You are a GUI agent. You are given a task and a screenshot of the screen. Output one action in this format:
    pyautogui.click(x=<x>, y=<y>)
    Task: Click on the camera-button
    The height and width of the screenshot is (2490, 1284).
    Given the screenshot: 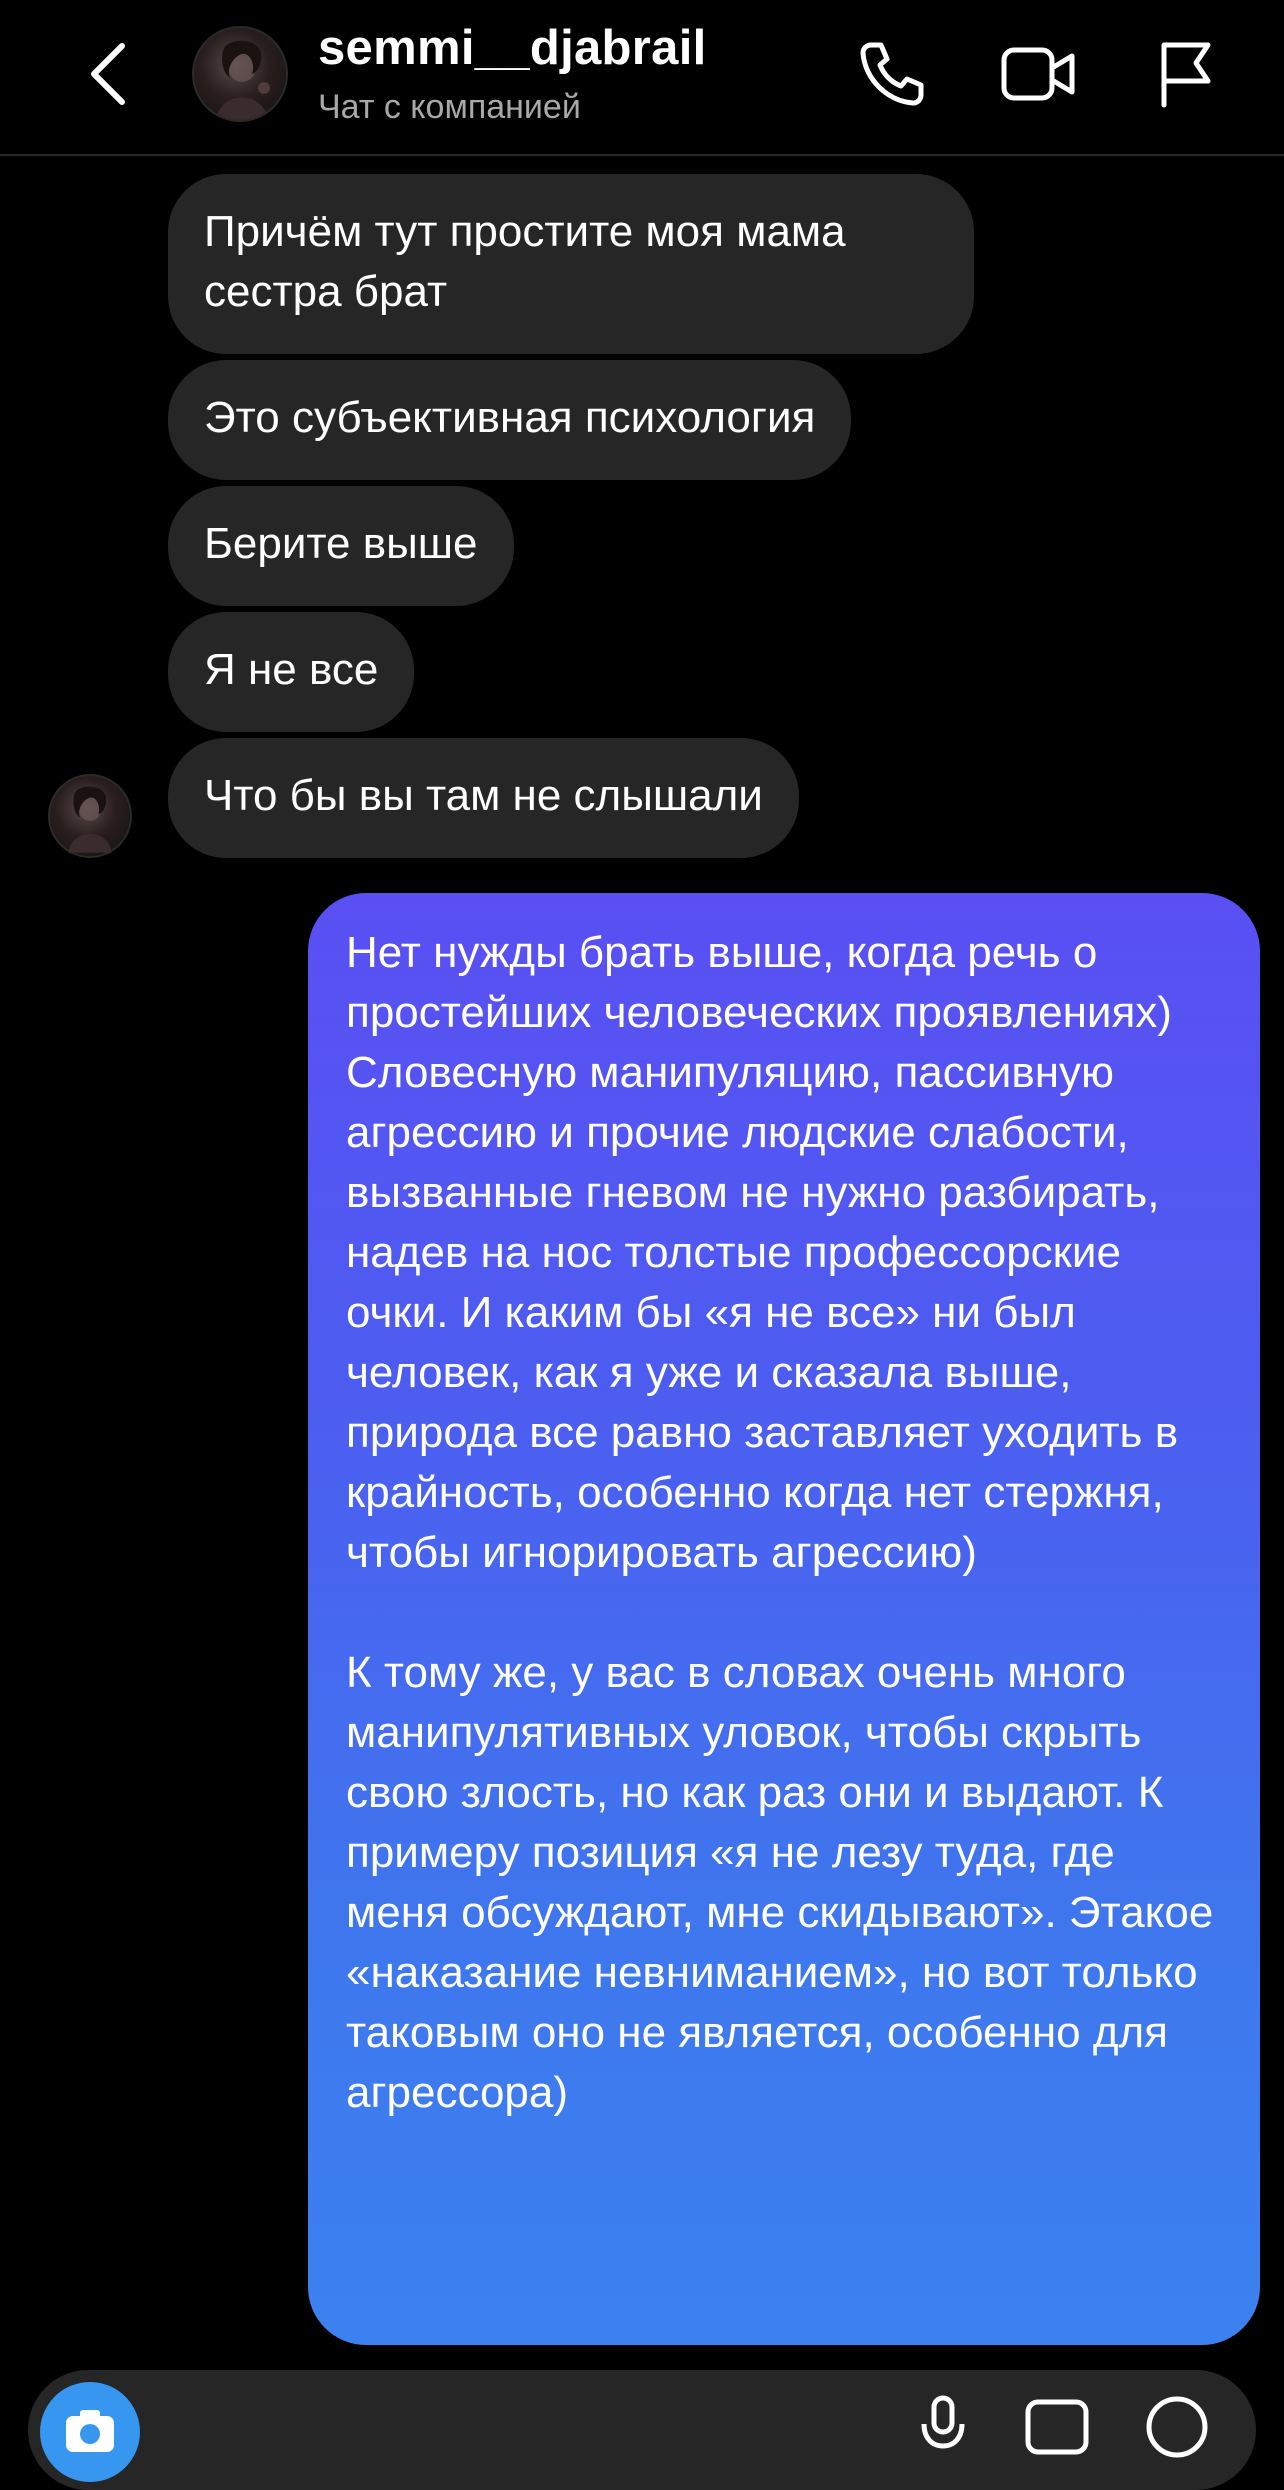 What is the action you would take?
    pyautogui.click(x=90, y=2432)
    